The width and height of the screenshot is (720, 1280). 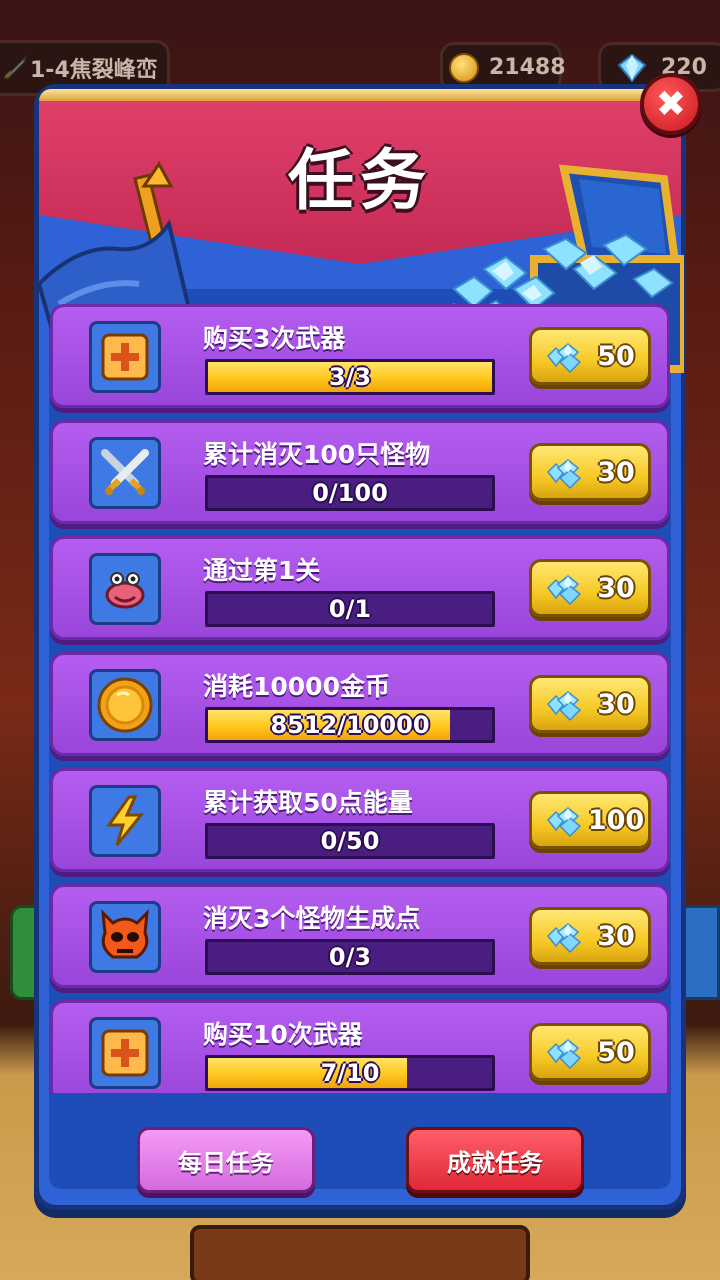 What do you see at coordinates (527, 67) in the screenshot?
I see `coin-amount: 21488` at bounding box center [527, 67].